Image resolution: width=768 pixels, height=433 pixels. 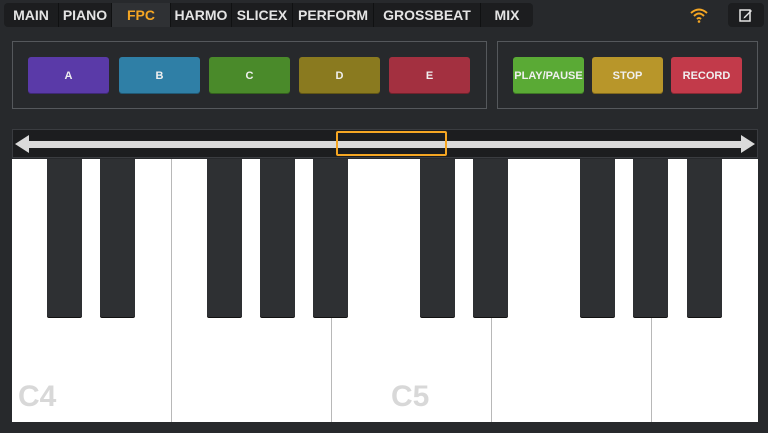 I want to click on record-button: RECORD, so click(x=706, y=75).